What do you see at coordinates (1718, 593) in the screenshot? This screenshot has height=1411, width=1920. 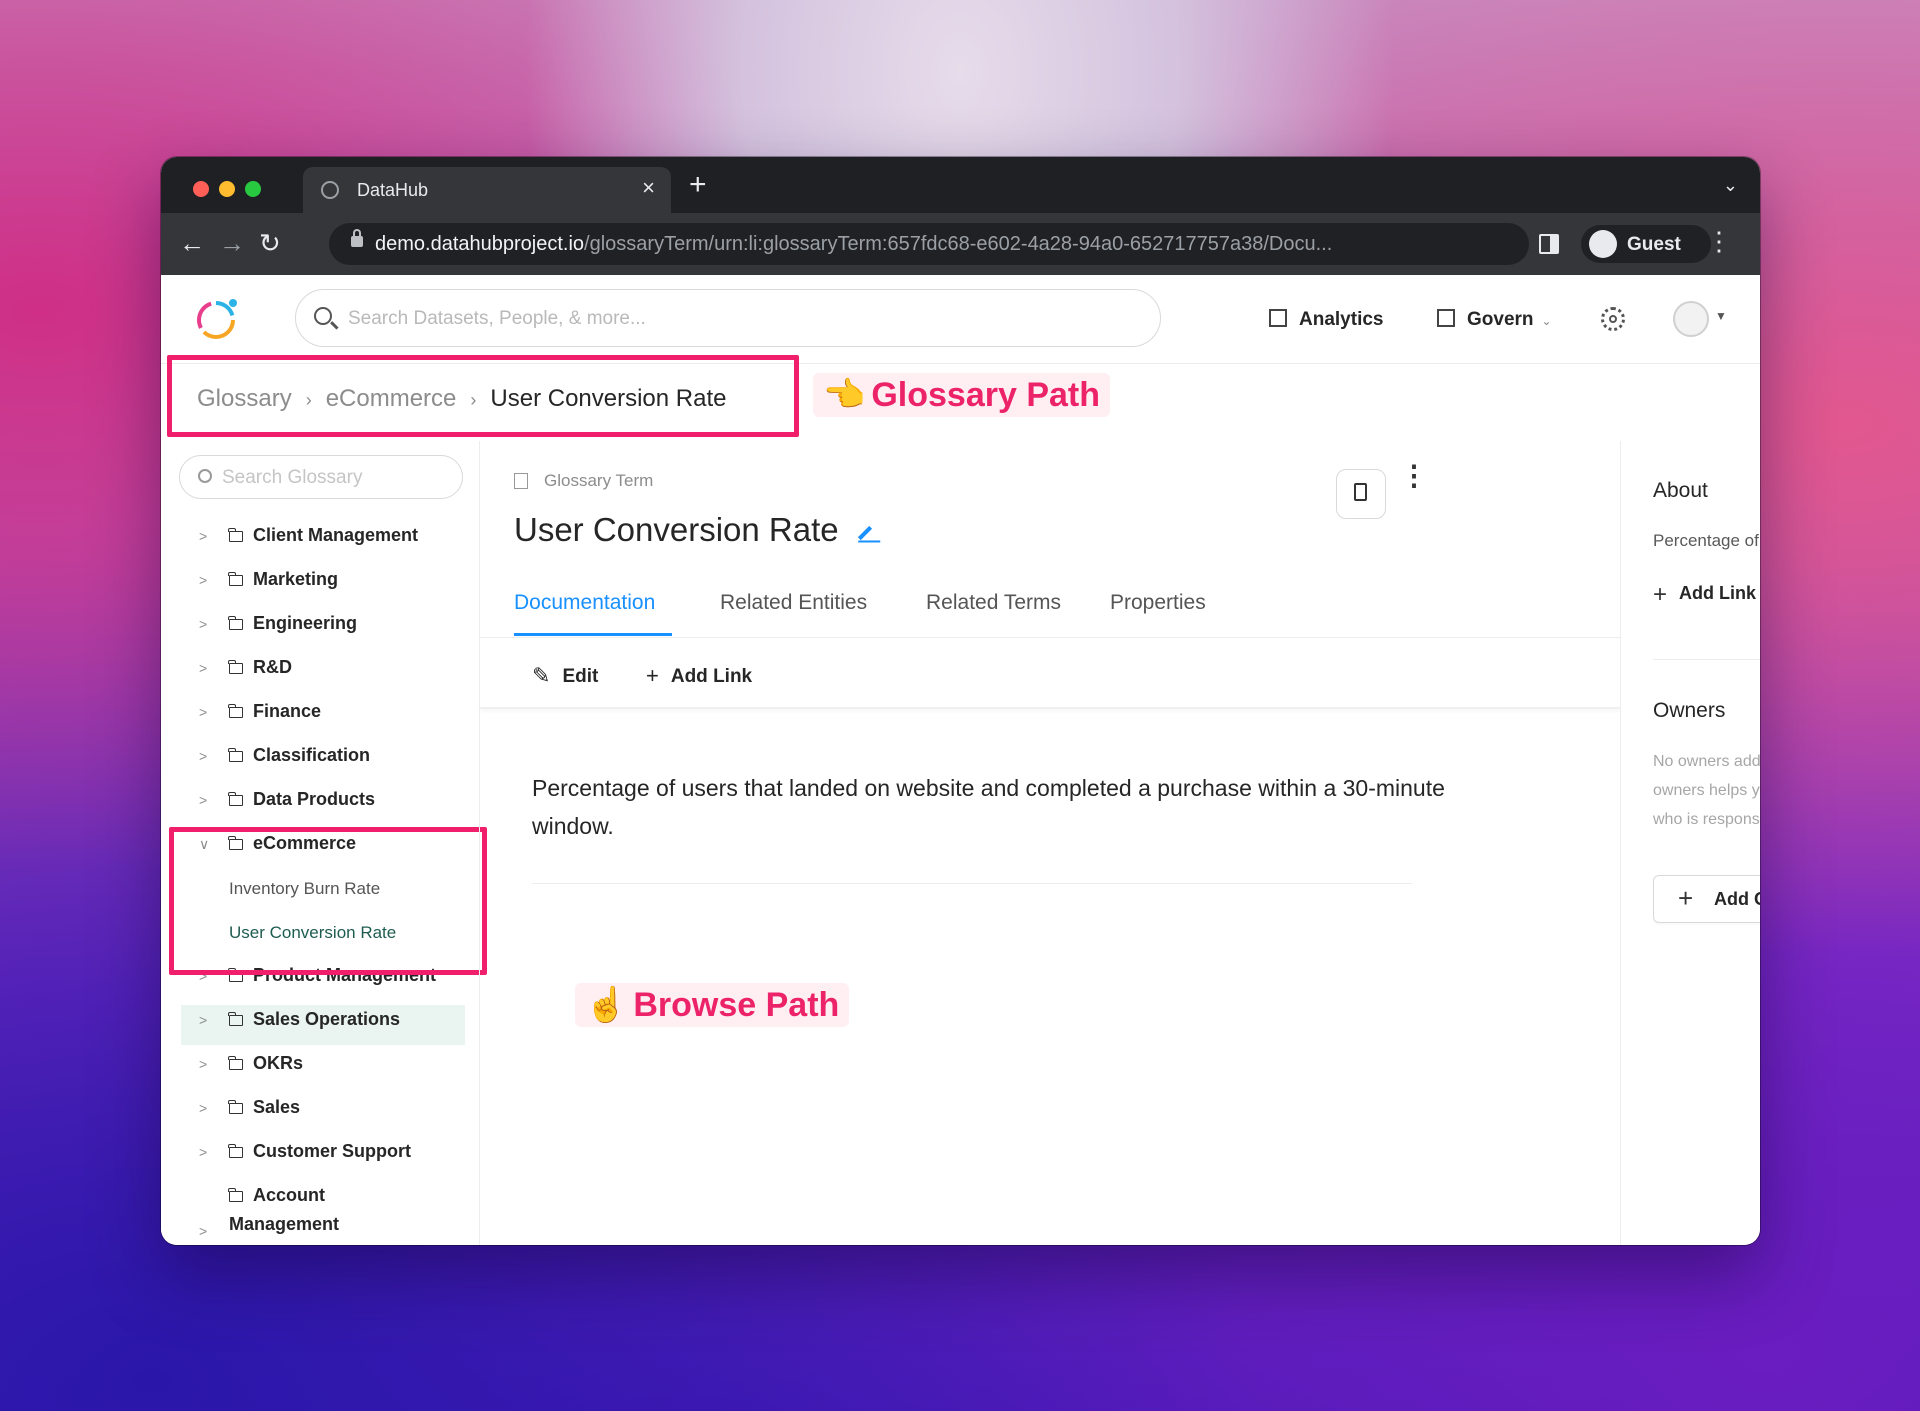 I see `about-add-link-label: Add Link` at bounding box center [1718, 593].